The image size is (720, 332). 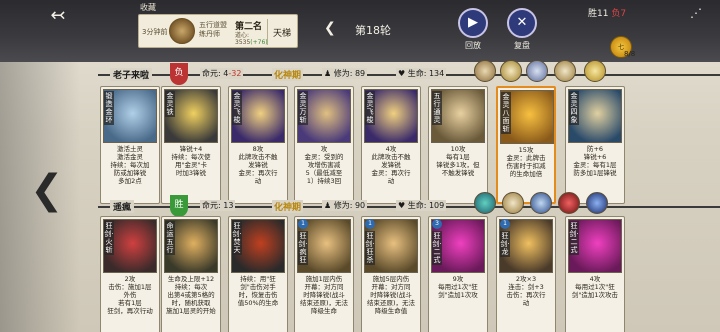 I want to click on rank: 第二名, so click(x=249, y=27).